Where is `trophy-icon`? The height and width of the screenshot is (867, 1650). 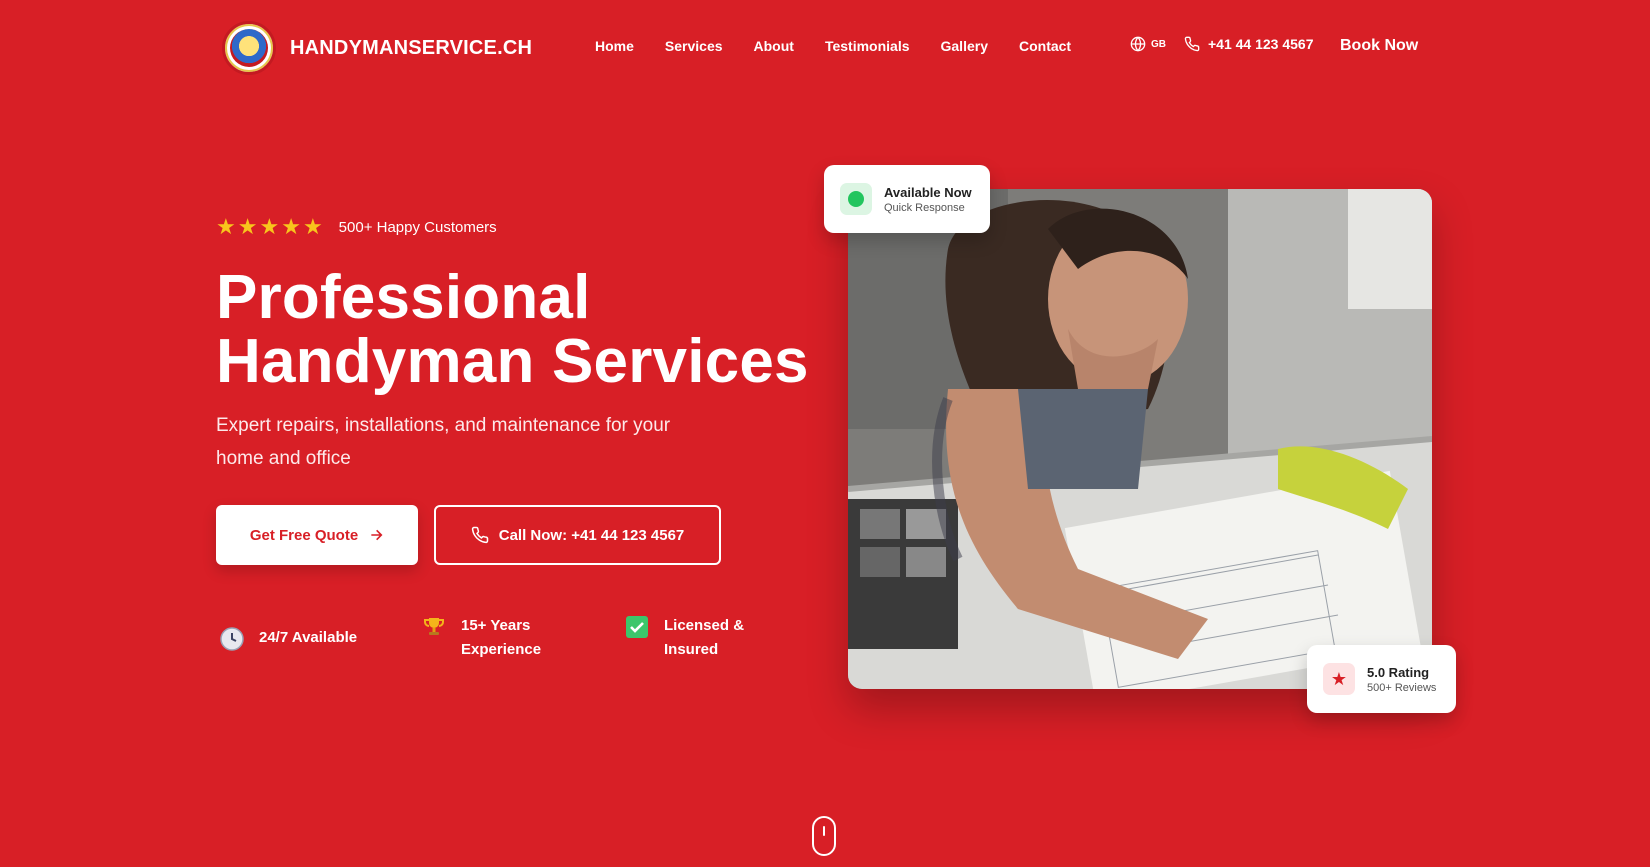
trophy-icon is located at coordinates (434, 627).